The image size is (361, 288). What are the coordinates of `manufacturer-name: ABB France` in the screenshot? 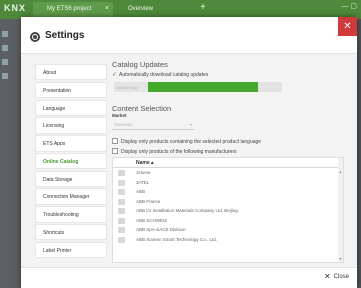 It's located at (148, 201).